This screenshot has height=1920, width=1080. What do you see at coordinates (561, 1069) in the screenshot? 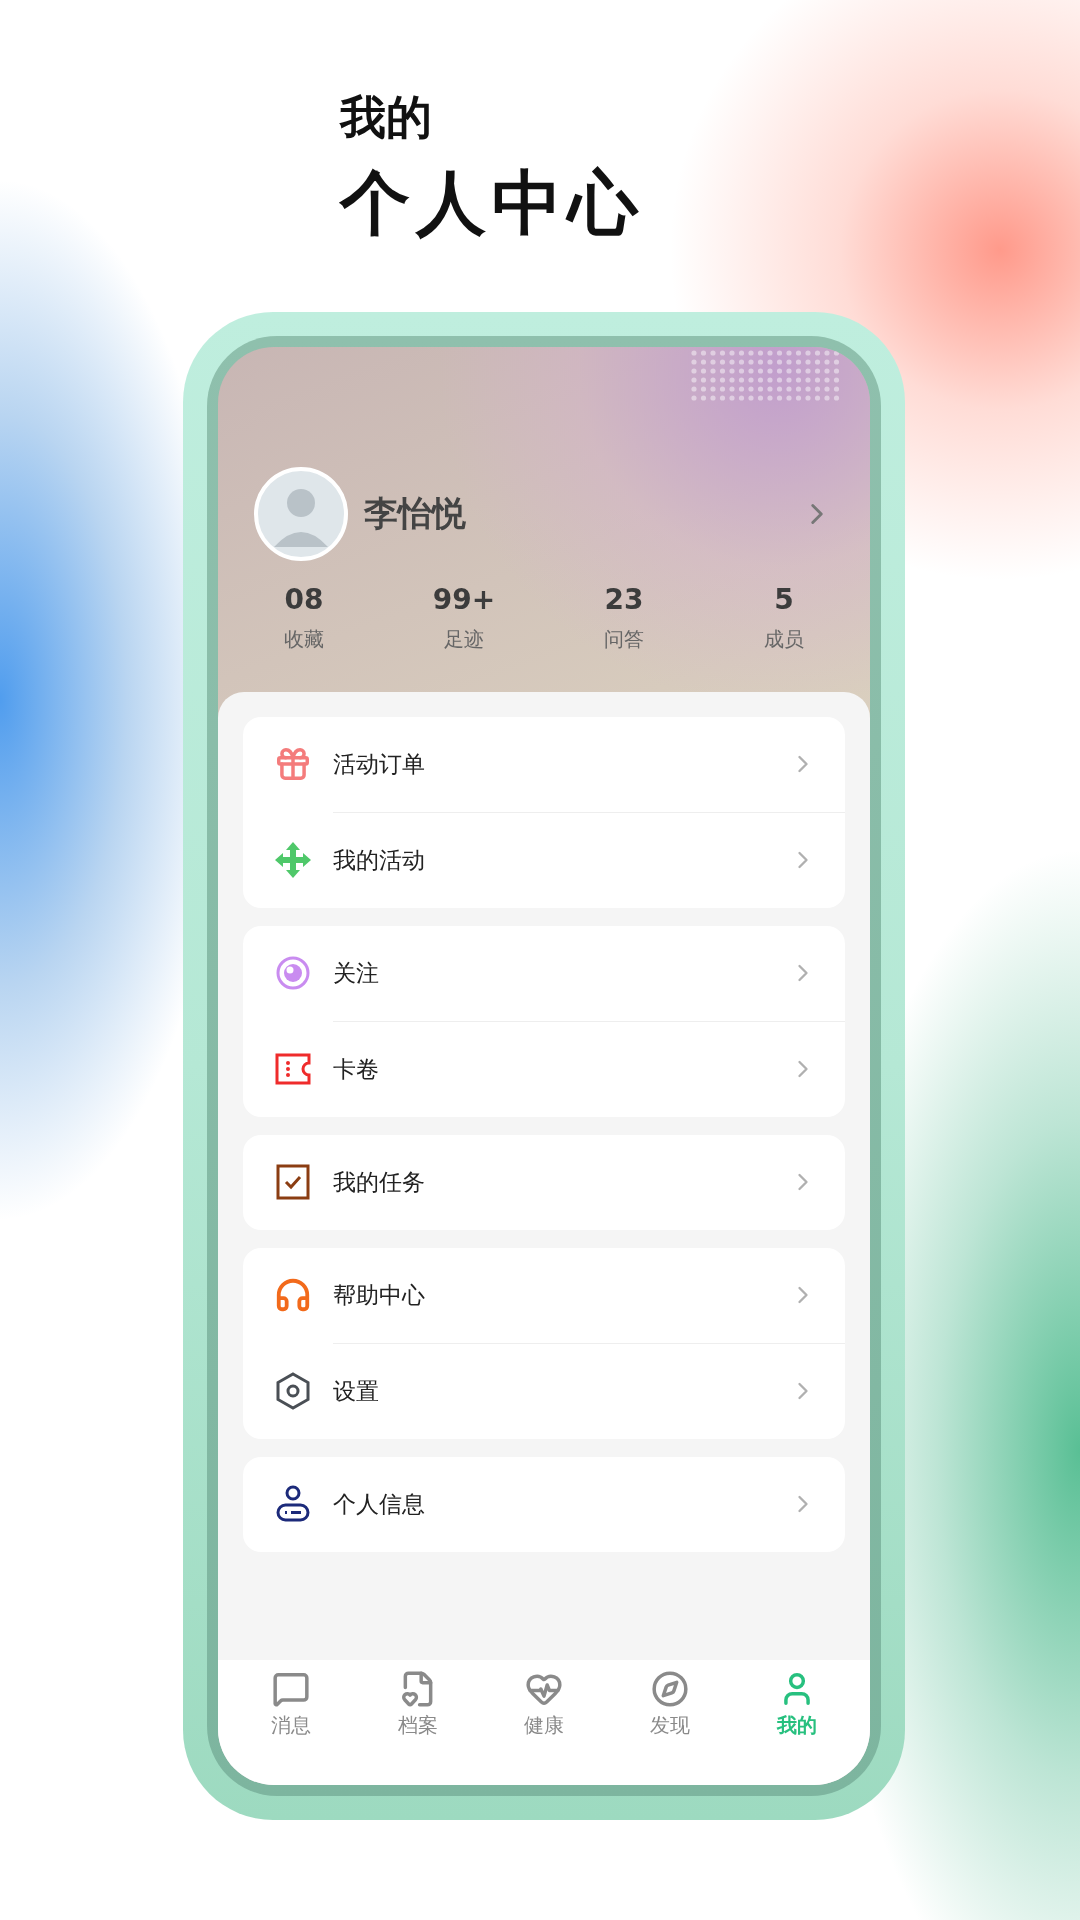
I see `menu-item: 卡卷` at bounding box center [561, 1069].